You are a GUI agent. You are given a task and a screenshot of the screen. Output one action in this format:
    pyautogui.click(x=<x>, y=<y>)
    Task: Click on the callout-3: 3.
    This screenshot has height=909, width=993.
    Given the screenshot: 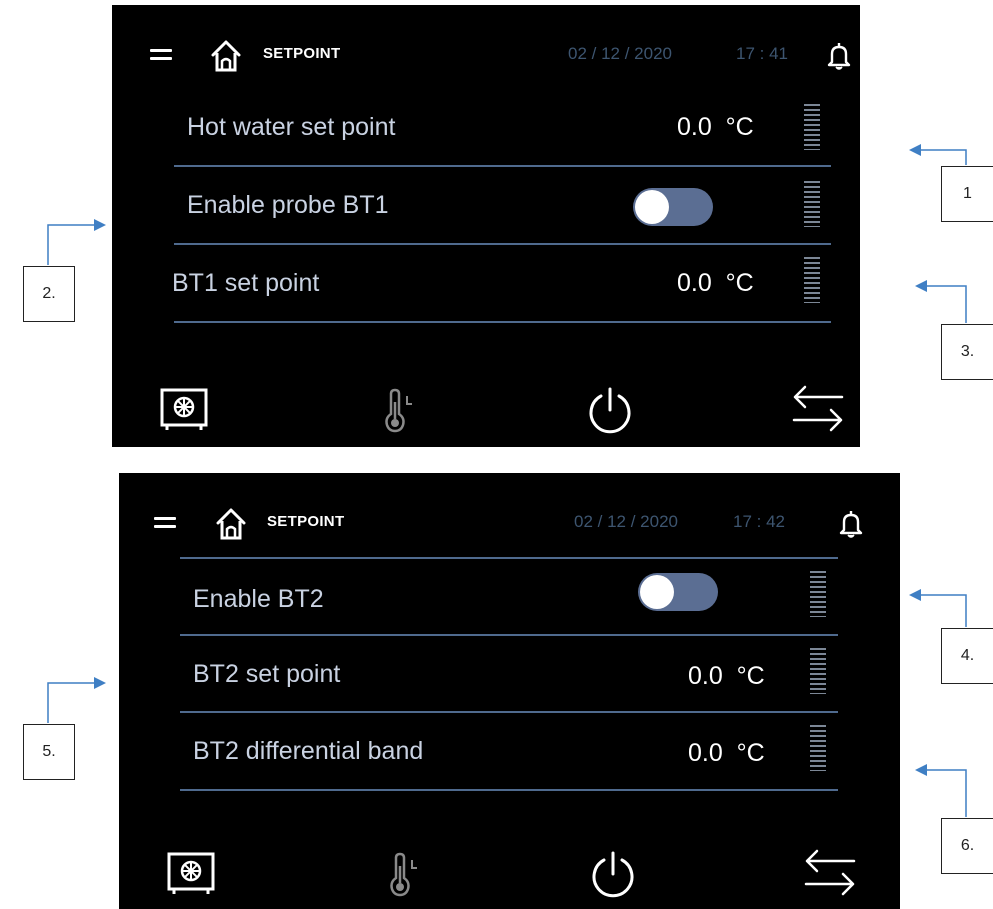 What is the action you would take?
    pyautogui.click(x=967, y=352)
    